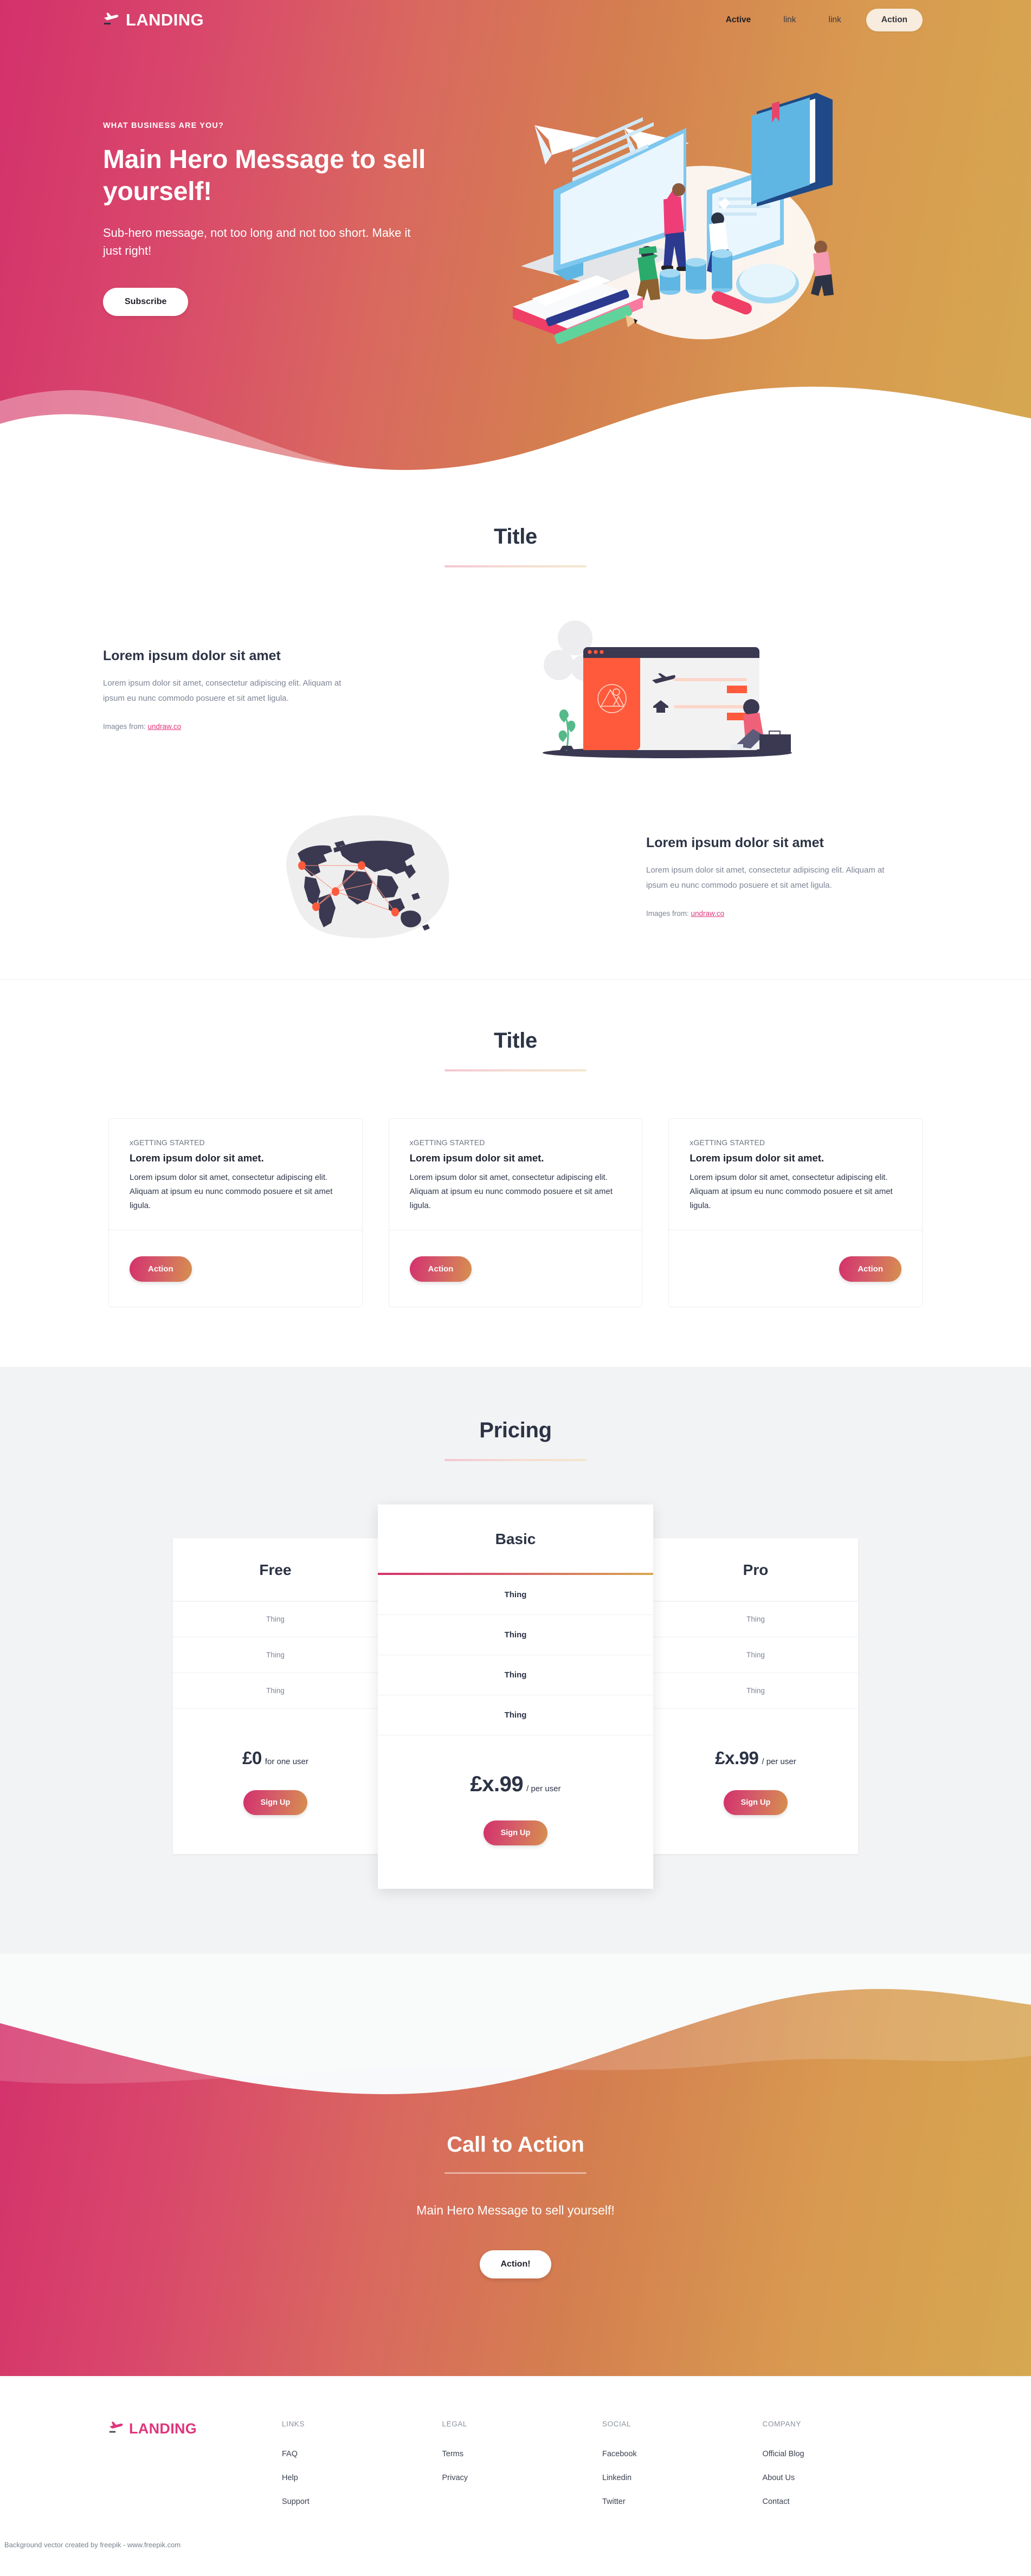  I want to click on hero-illustration, so click(686, 225).